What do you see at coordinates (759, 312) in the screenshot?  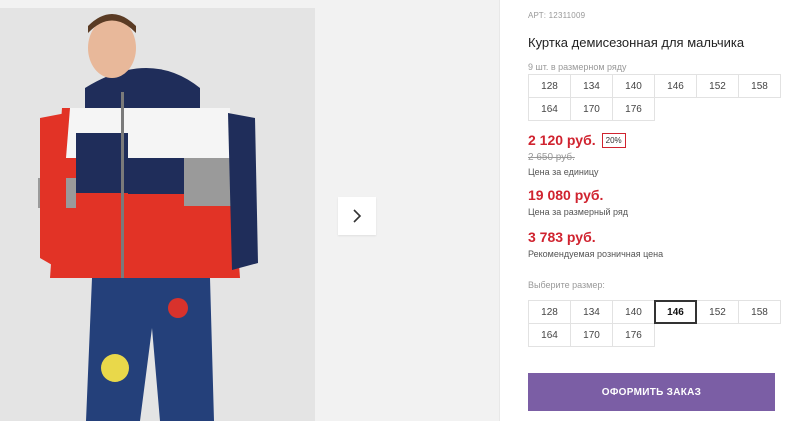 I see `size-option: 158` at bounding box center [759, 312].